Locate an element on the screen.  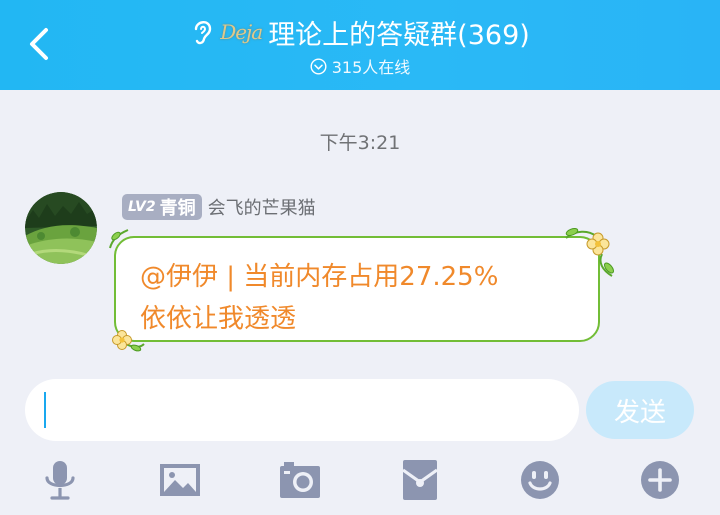
camera-icon is located at coordinates (300, 480).